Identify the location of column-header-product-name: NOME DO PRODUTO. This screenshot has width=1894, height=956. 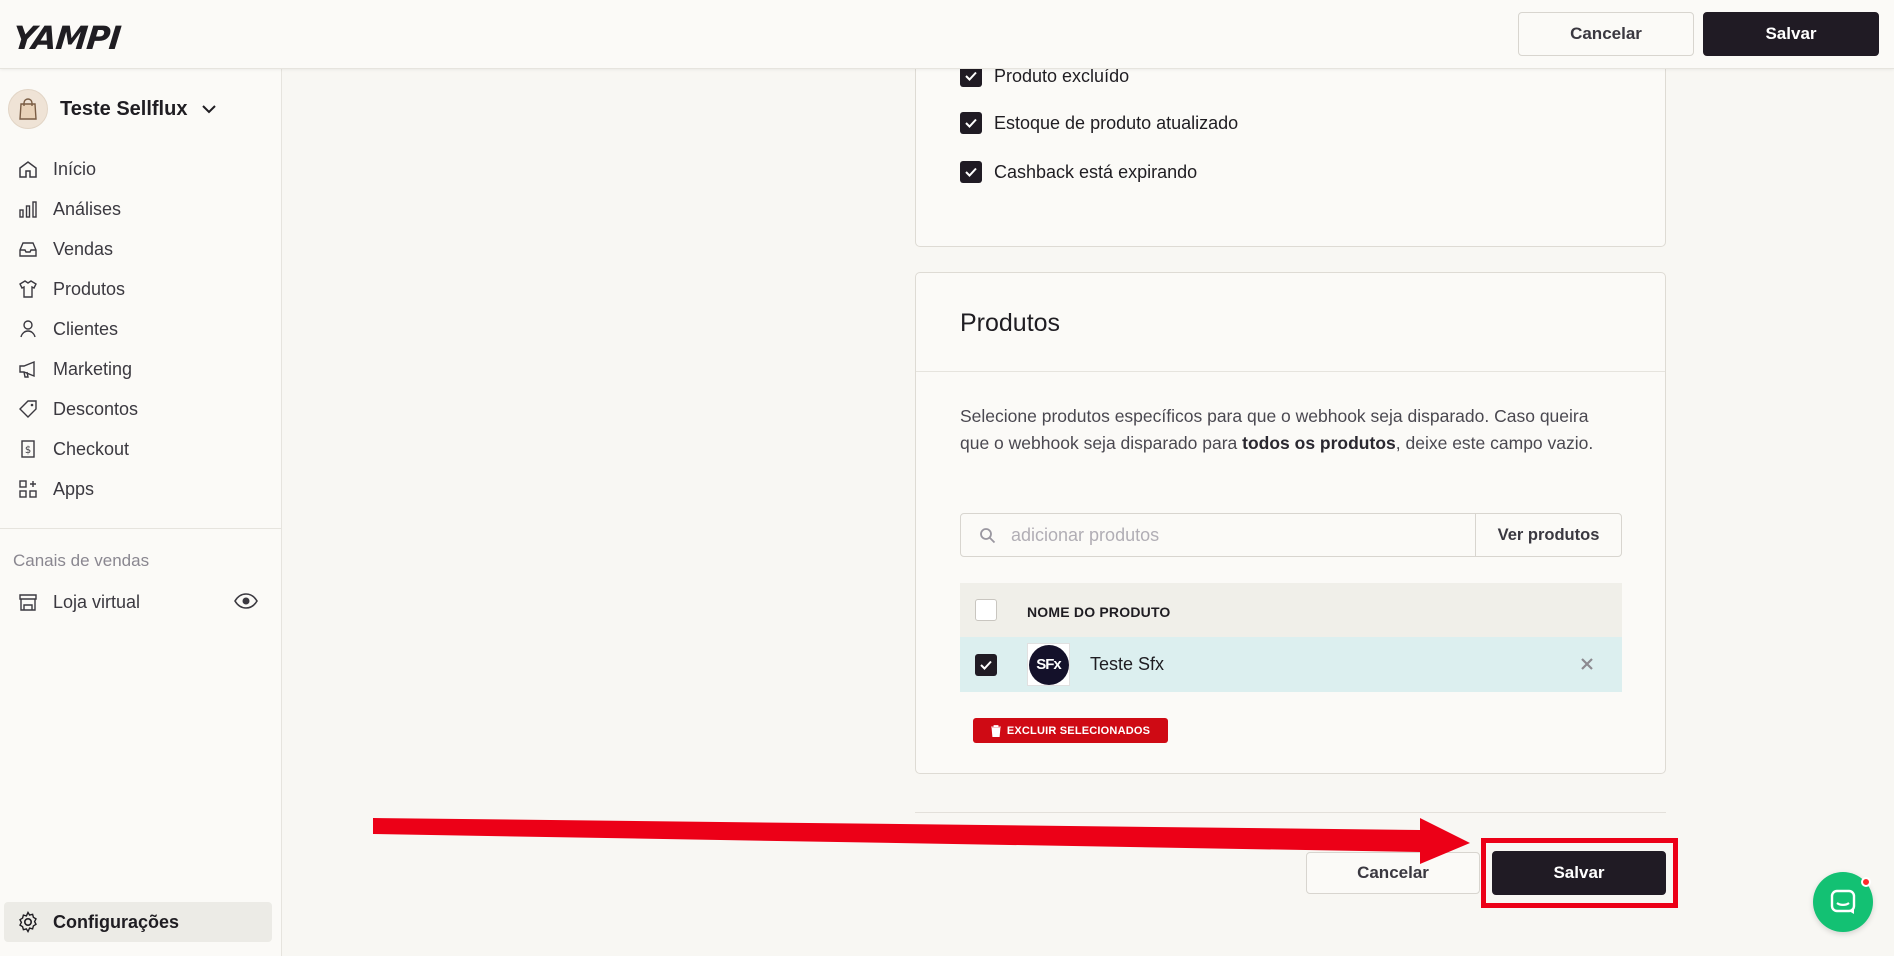
(1099, 612).